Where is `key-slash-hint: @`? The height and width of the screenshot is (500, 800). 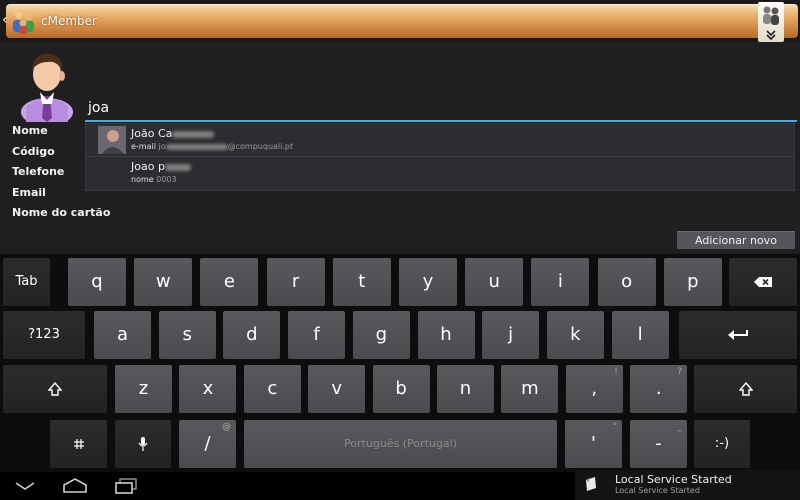 key-slash-hint: @ is located at coordinates (226, 427).